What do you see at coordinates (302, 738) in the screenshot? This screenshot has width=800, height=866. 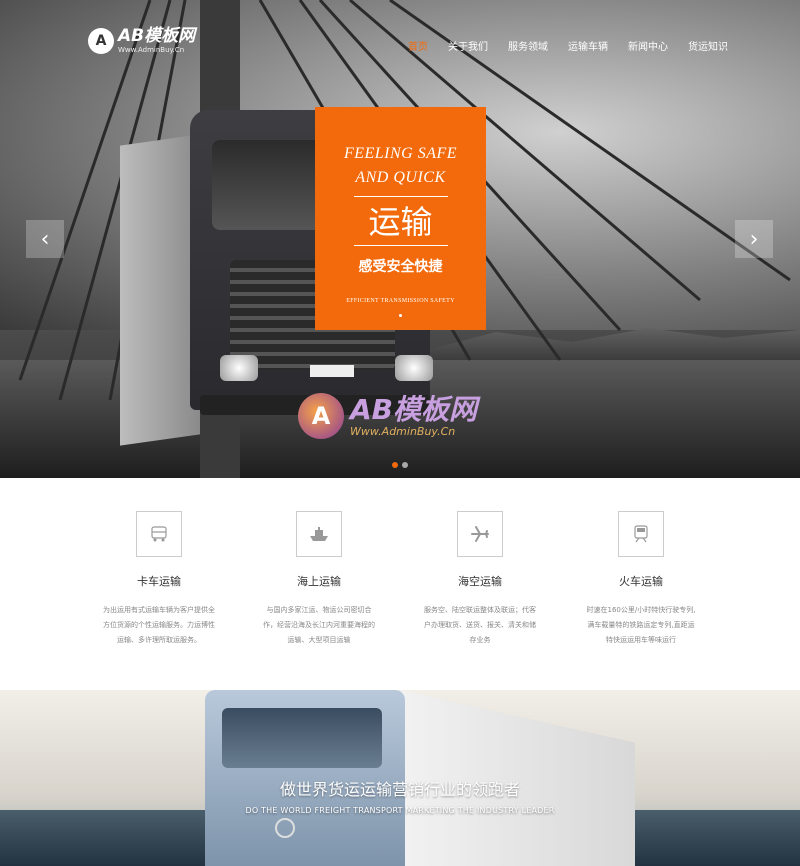 I see `banner-windshield` at bounding box center [302, 738].